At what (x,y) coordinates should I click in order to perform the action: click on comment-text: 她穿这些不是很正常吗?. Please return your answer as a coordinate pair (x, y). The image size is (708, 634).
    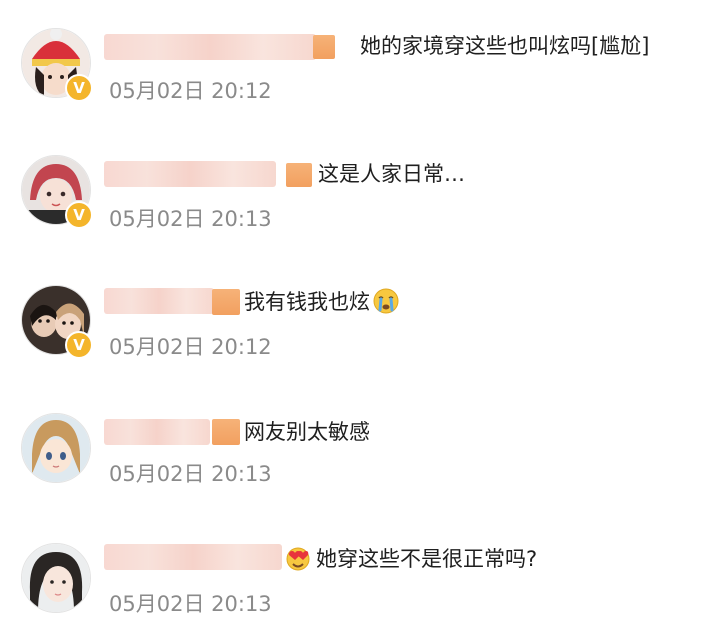
    Looking at the image, I should click on (427, 559).